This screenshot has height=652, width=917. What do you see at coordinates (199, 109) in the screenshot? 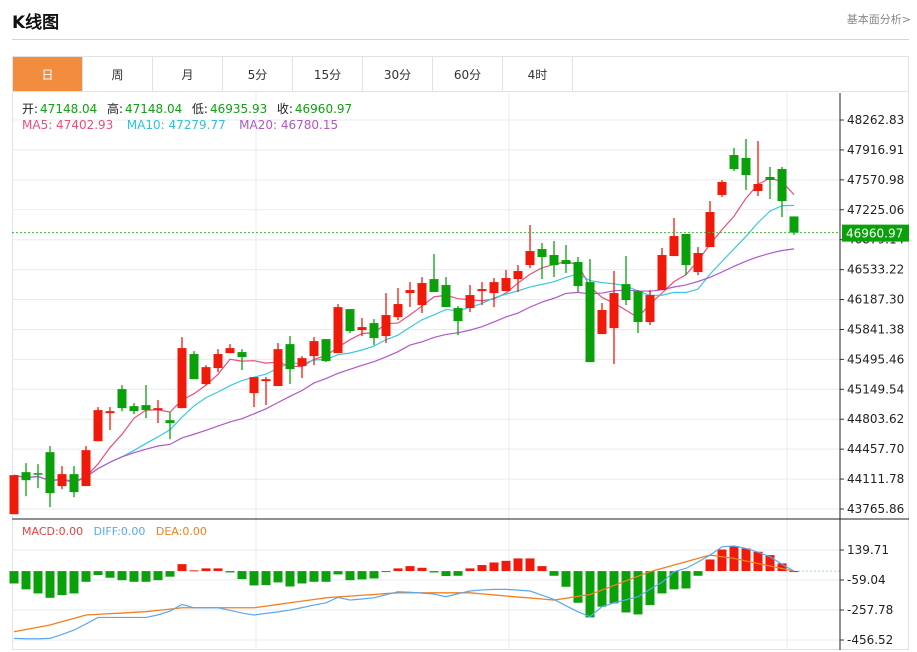
I see `low-label: 低:` at bounding box center [199, 109].